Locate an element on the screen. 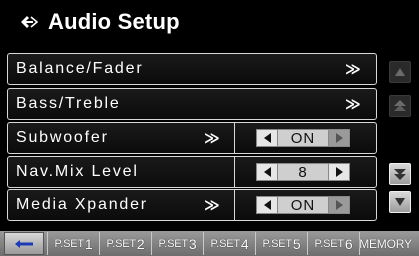 The width and height of the screenshot is (419, 256). preset-6-button: P.SET 6 is located at coordinates (333, 243).